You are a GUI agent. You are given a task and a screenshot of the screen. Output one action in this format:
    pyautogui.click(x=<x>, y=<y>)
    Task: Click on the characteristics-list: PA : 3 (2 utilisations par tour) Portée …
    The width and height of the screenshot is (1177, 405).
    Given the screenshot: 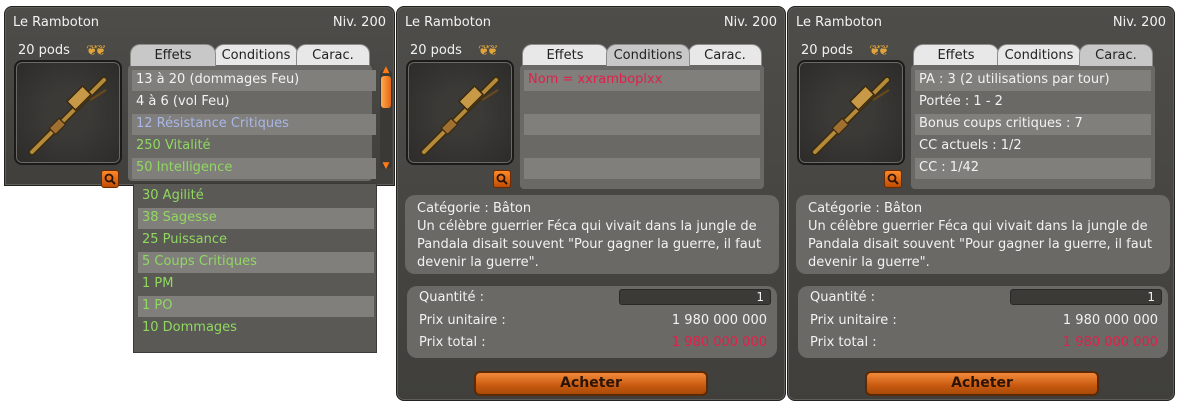 What is the action you would take?
    pyautogui.click(x=1033, y=127)
    